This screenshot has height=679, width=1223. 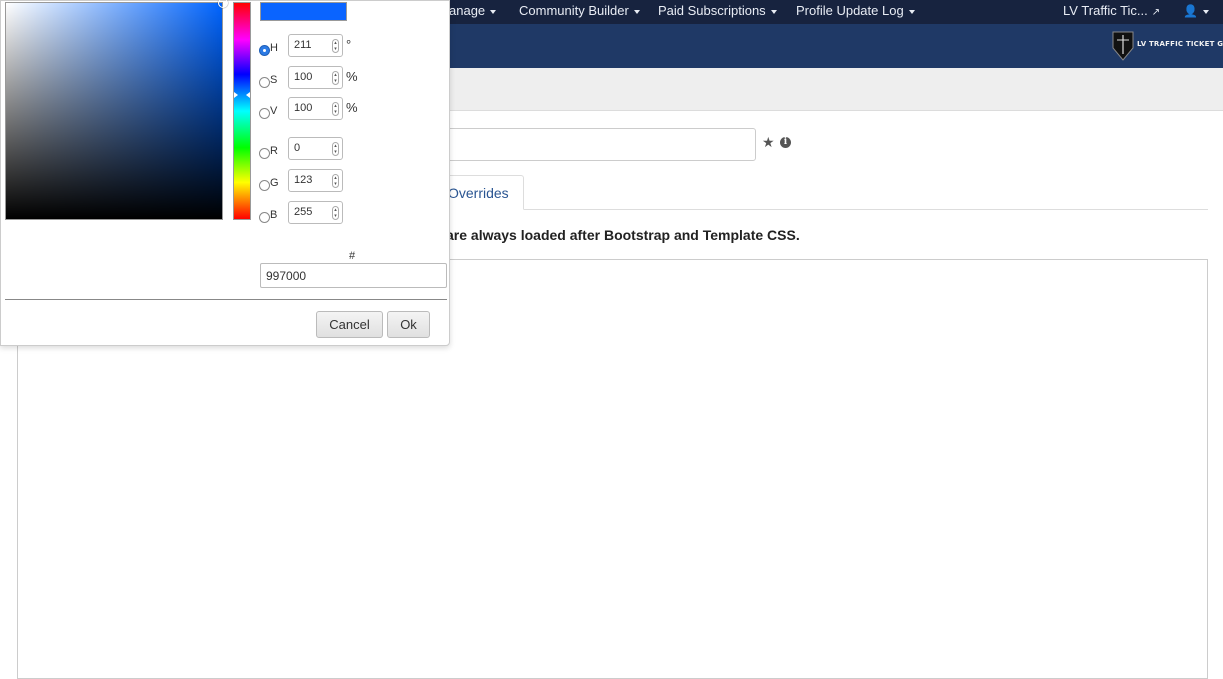 I want to click on hex-input: 997000, so click(x=353, y=275).